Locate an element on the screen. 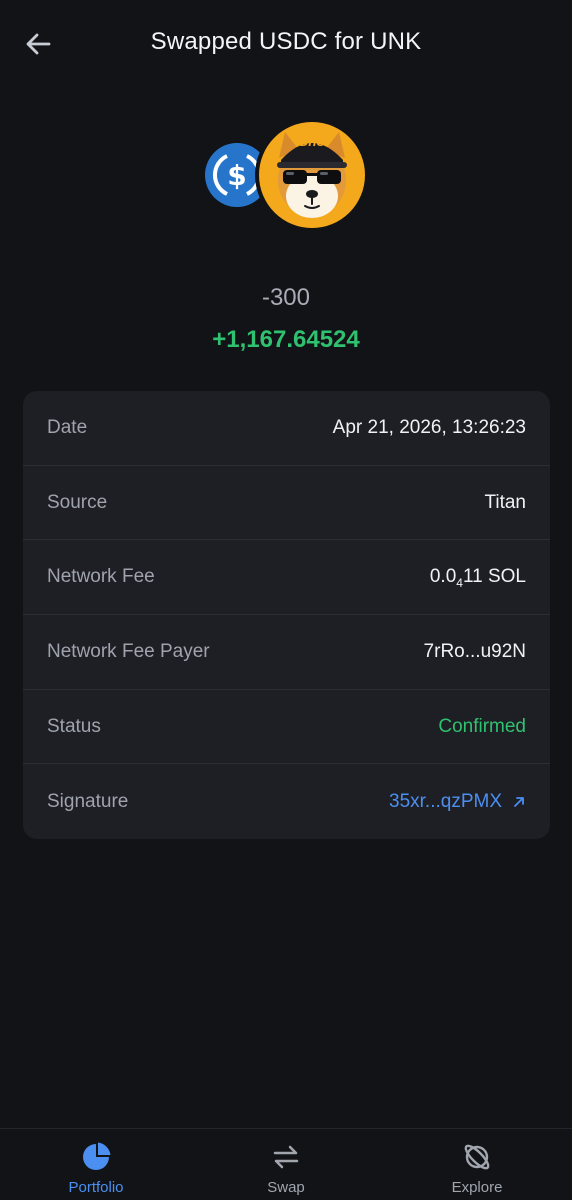 The height and width of the screenshot is (1200, 572). signature-link: 35xr...qzPMX is located at coordinates (457, 802).